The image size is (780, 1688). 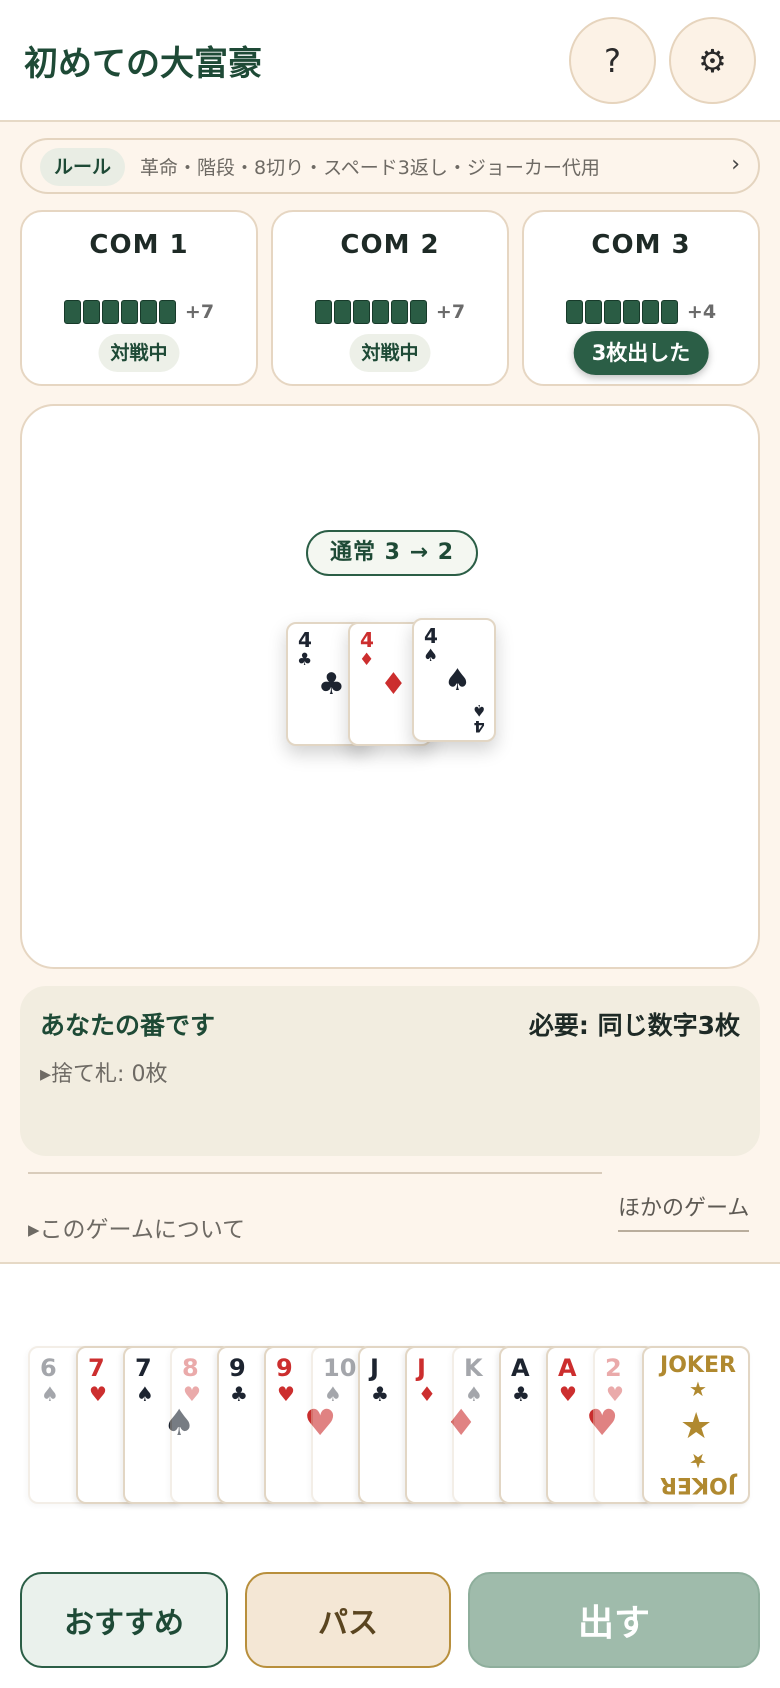 I want to click on opponent-extra-count: +4, so click(x=701, y=312).